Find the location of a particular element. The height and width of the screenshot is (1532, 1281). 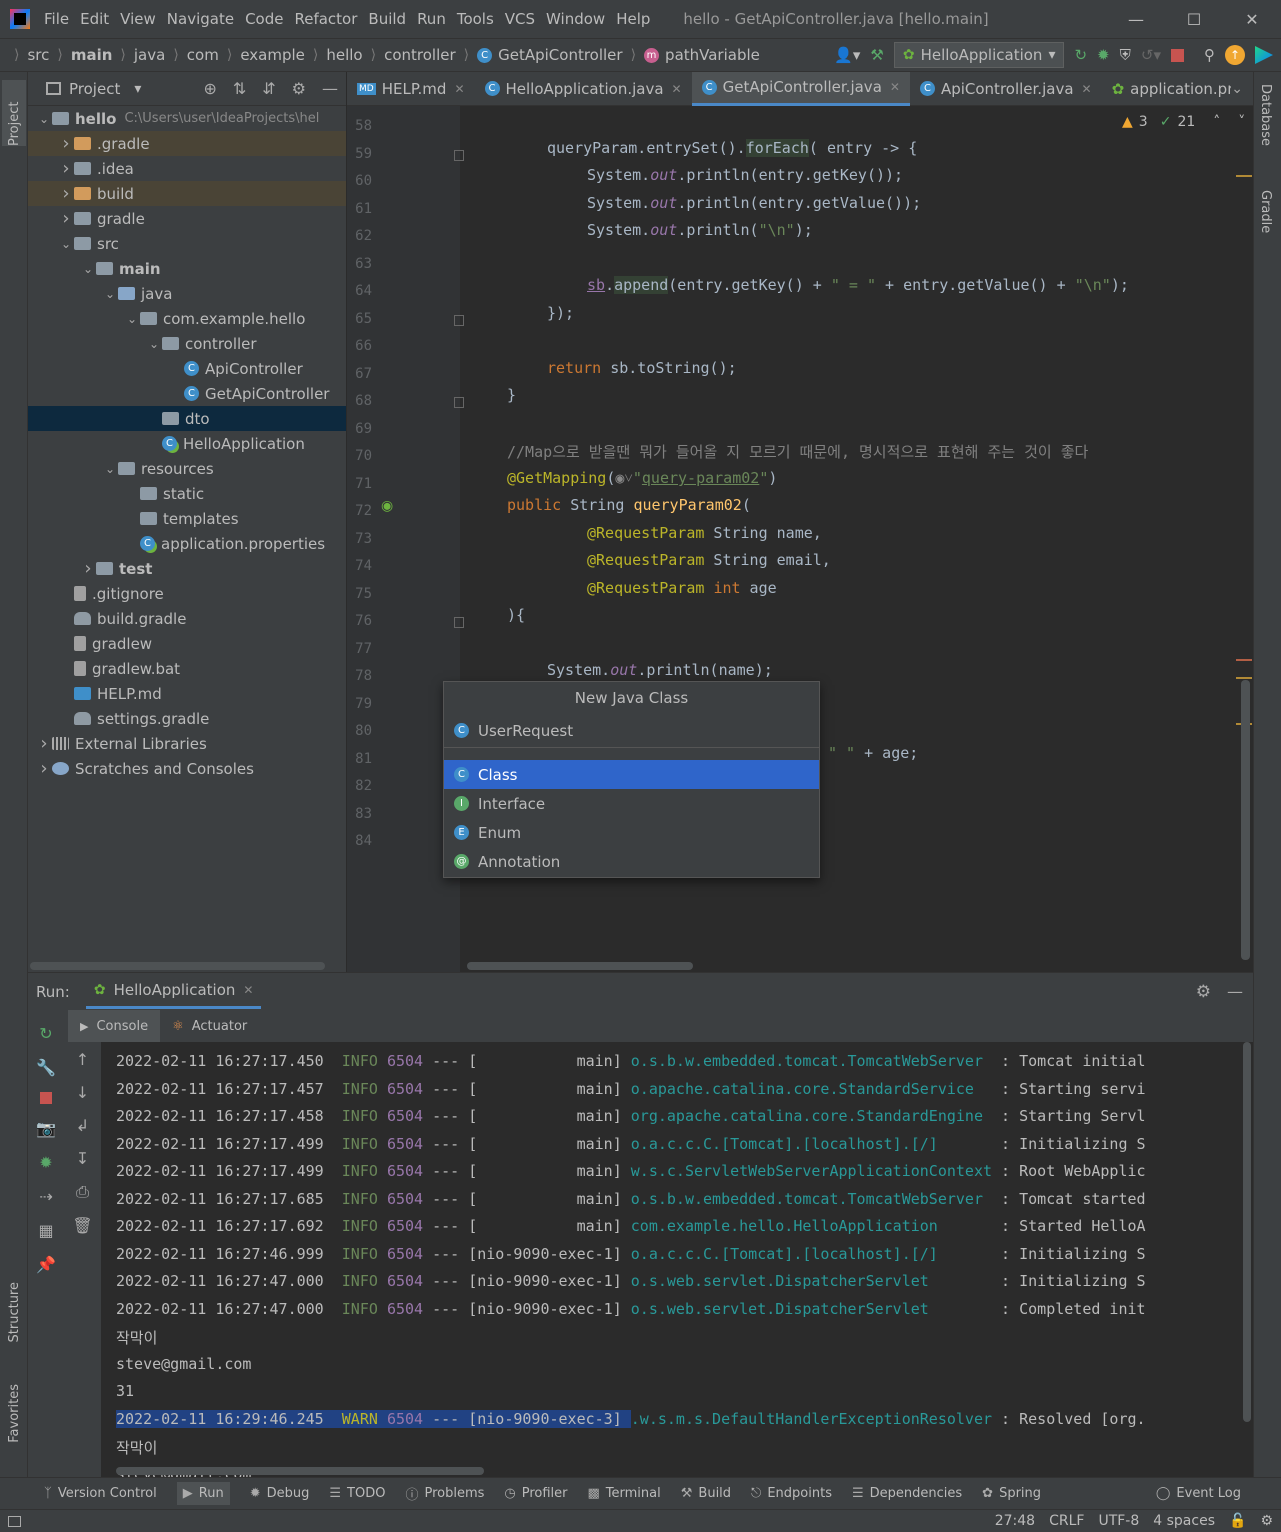

editor-hscrollbar is located at coordinates (580, 966).